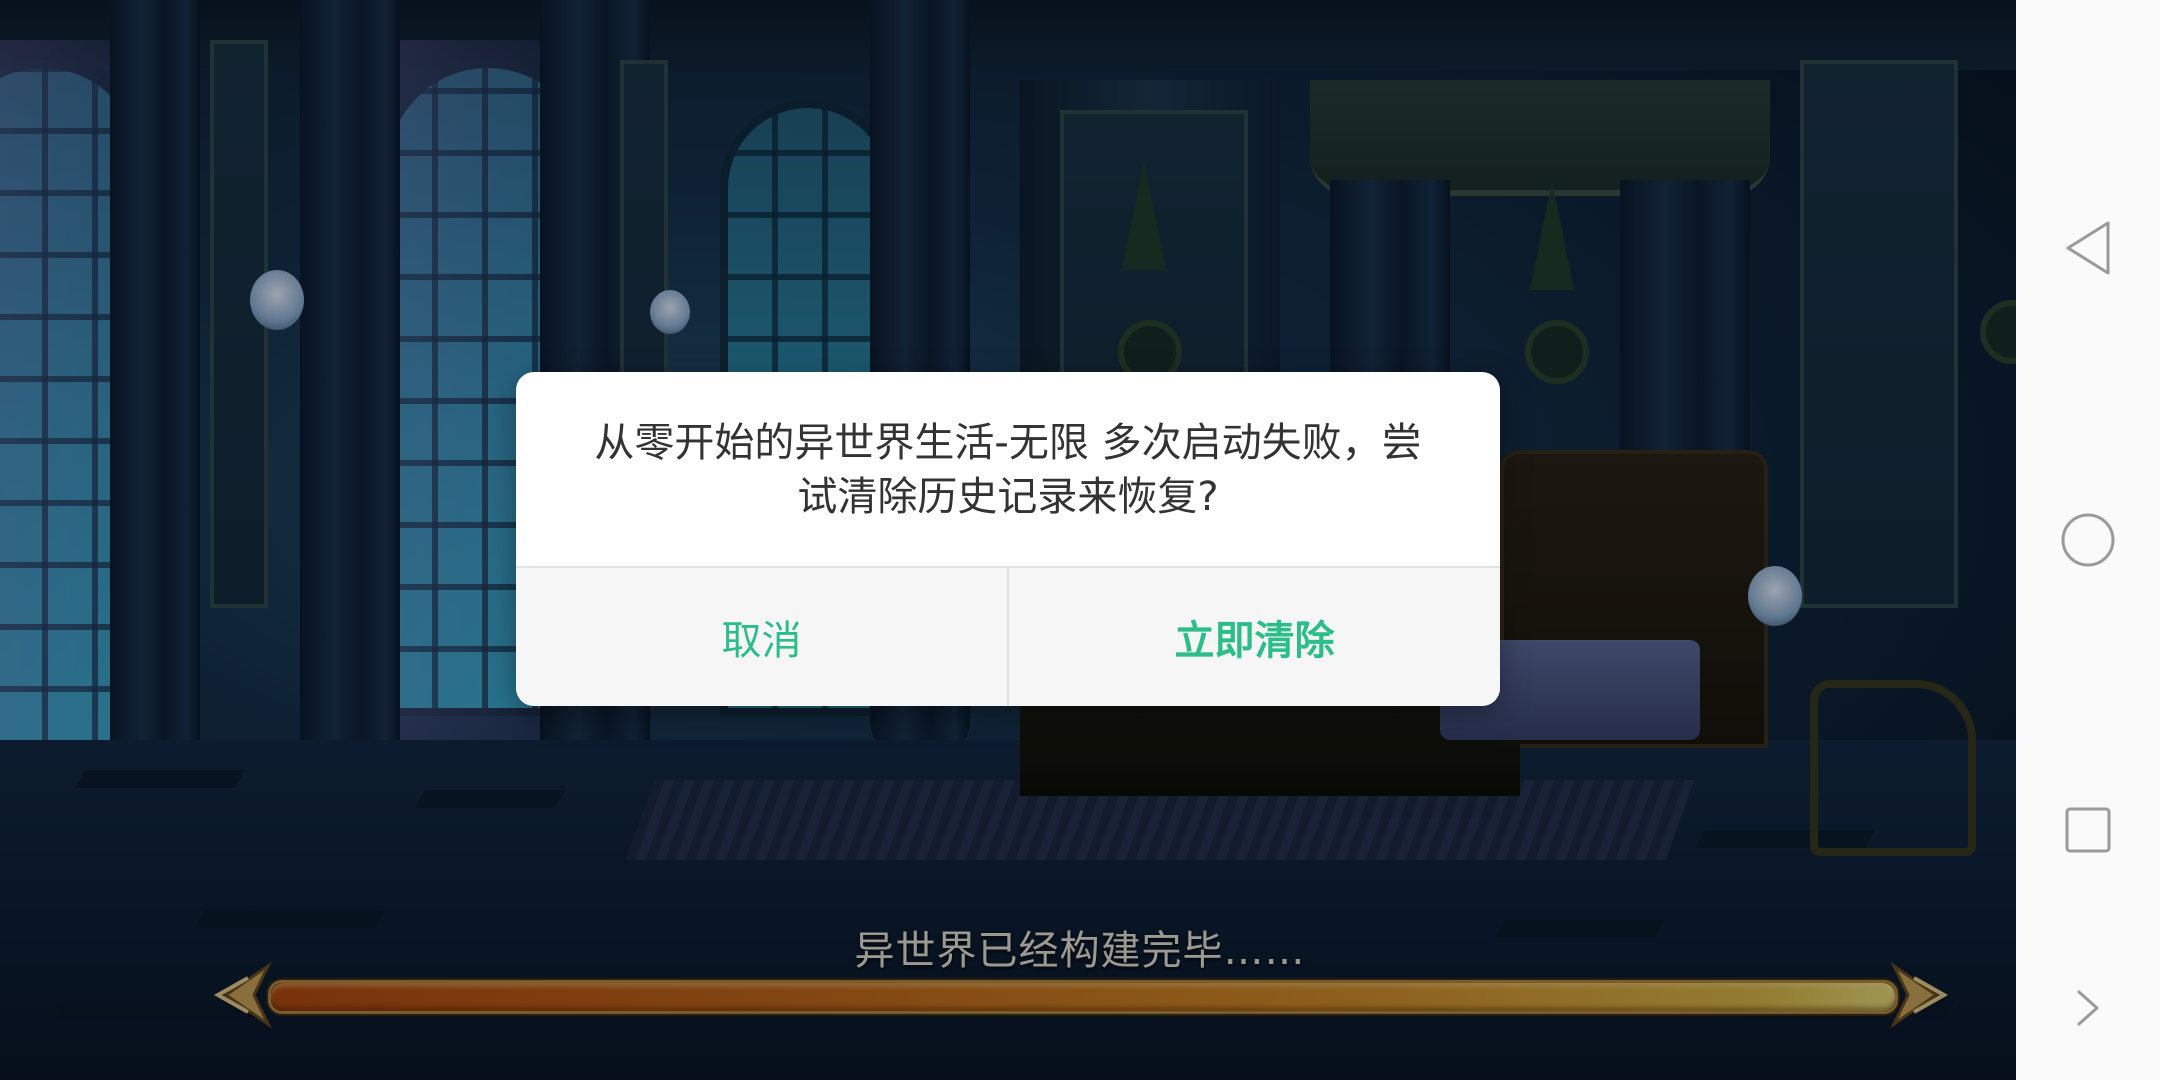 The image size is (2160, 1080). Describe the element at coordinates (1008, 470) in the screenshot. I see `dialog-message: 从零开始的异世界生活-无限 多次启动失败，尝试清除历史记录来恢复?` at that location.